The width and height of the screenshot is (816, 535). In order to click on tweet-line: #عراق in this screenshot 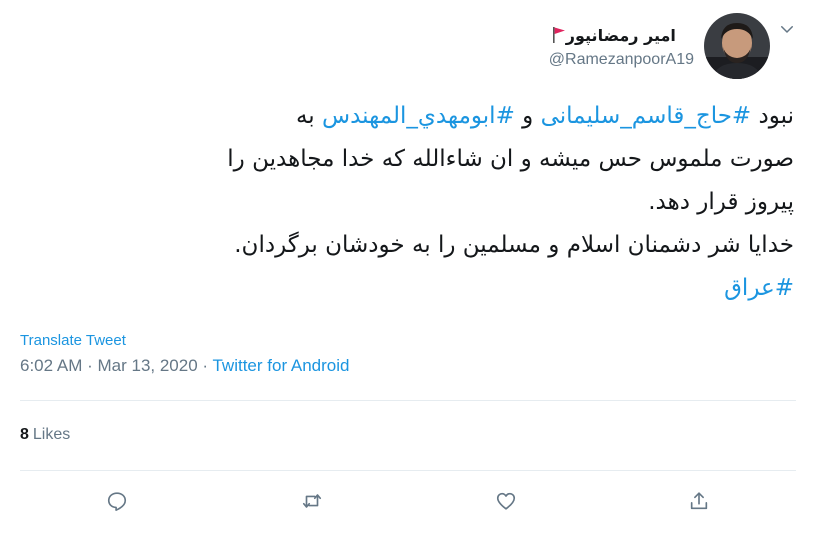, I will do `click(404, 288)`.